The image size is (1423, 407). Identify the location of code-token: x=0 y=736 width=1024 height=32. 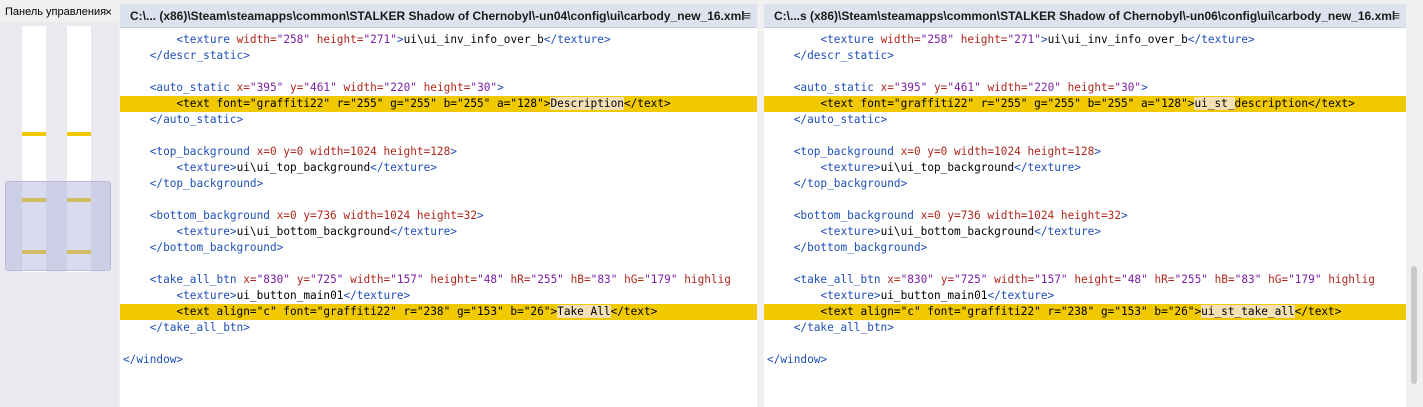
(376, 215).